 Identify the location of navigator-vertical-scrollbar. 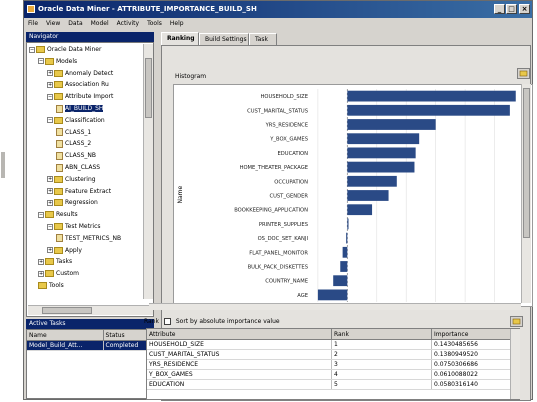
(148, 171).